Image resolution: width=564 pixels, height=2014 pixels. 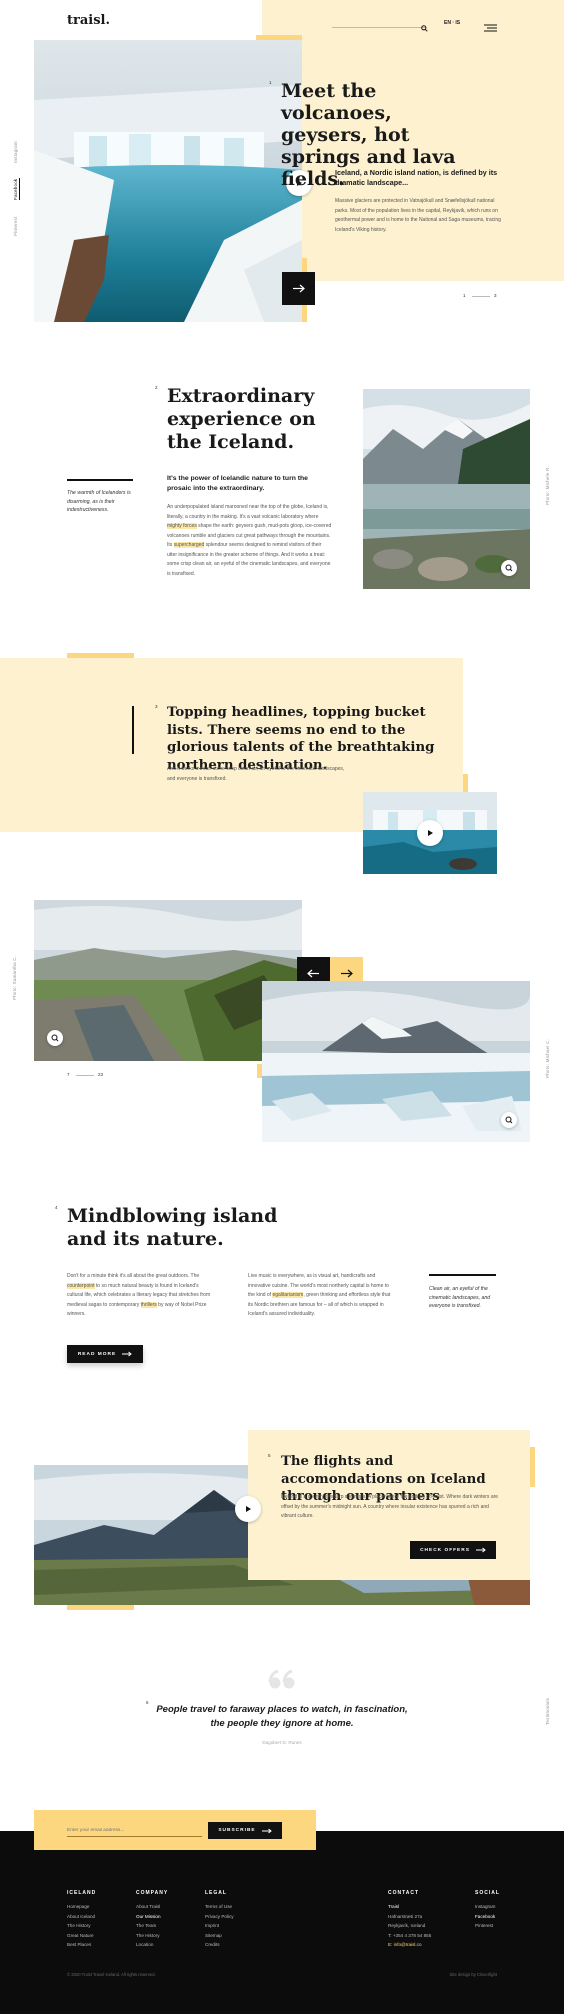 What do you see at coordinates (270, 82) in the screenshot?
I see `hero-section-number: 1` at bounding box center [270, 82].